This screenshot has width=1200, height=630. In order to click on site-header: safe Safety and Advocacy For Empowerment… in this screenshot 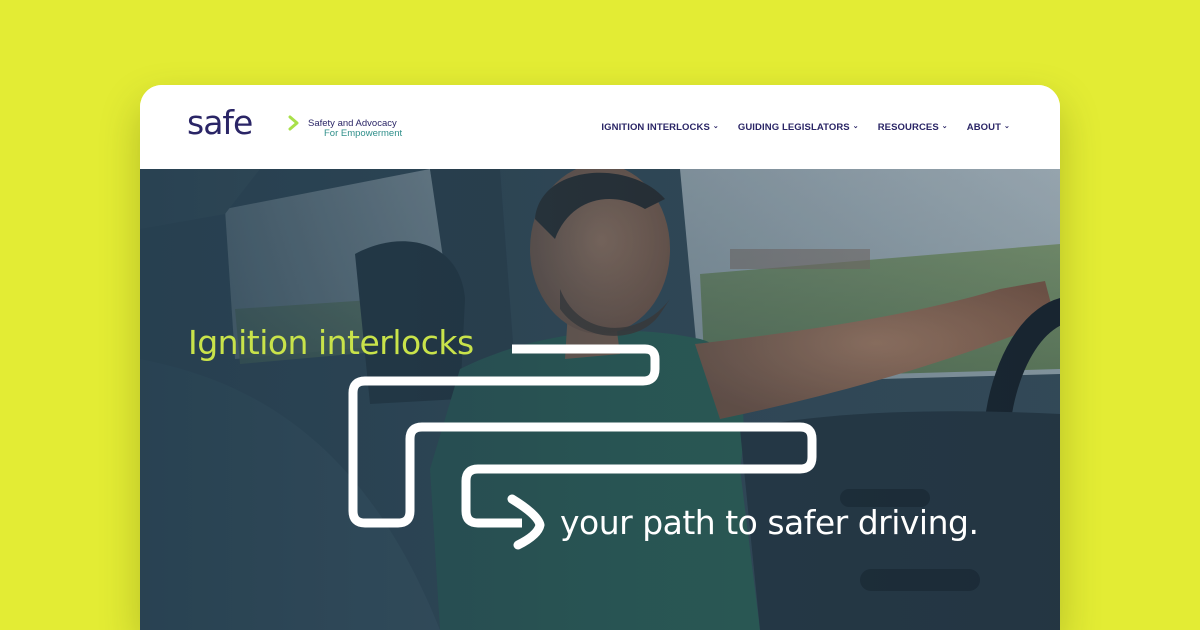, I will do `click(600, 127)`.